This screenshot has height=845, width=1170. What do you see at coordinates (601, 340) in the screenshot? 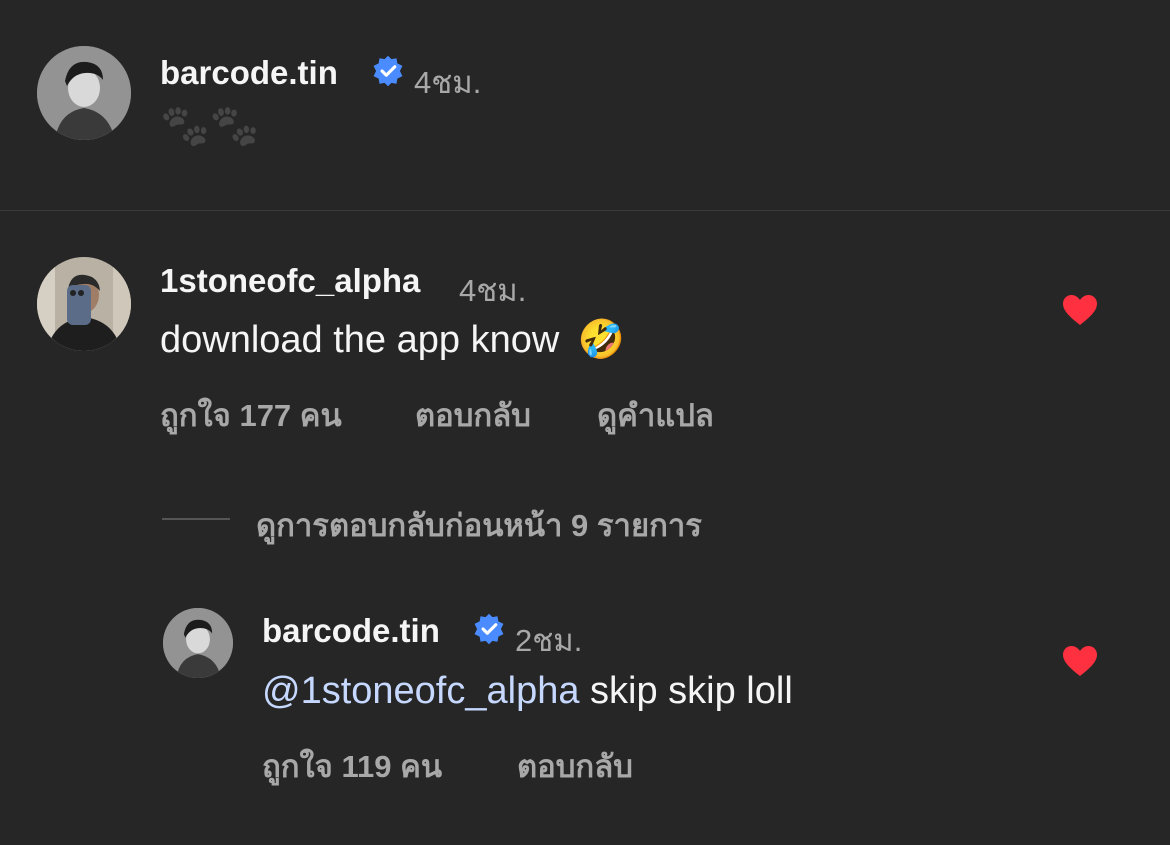
I see `rofl-emoji: 🤣` at bounding box center [601, 340].